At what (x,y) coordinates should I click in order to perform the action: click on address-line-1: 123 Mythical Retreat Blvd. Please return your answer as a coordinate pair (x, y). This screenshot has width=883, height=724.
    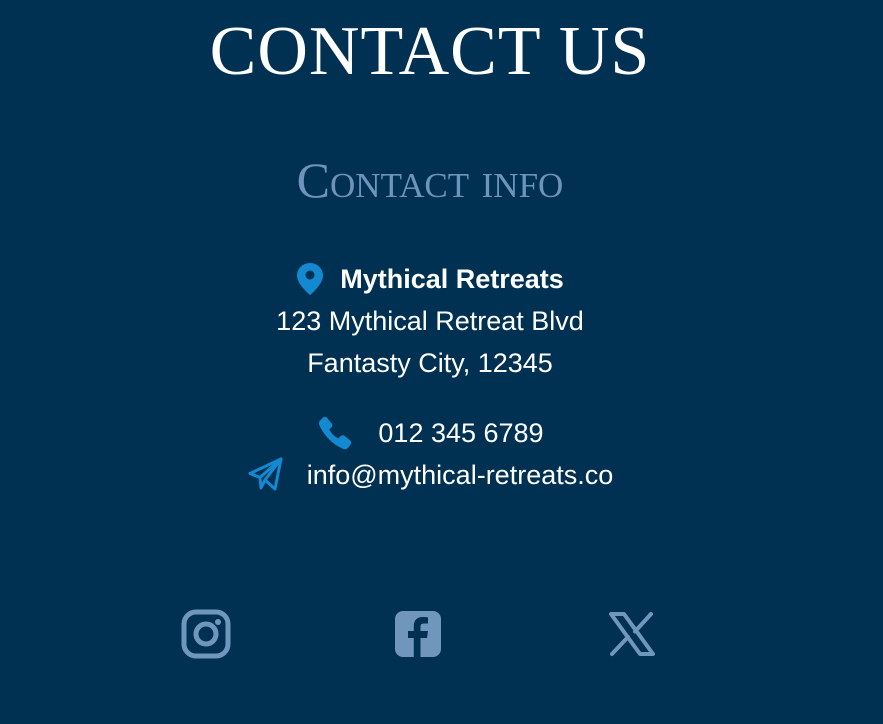
    Looking at the image, I should click on (430, 321).